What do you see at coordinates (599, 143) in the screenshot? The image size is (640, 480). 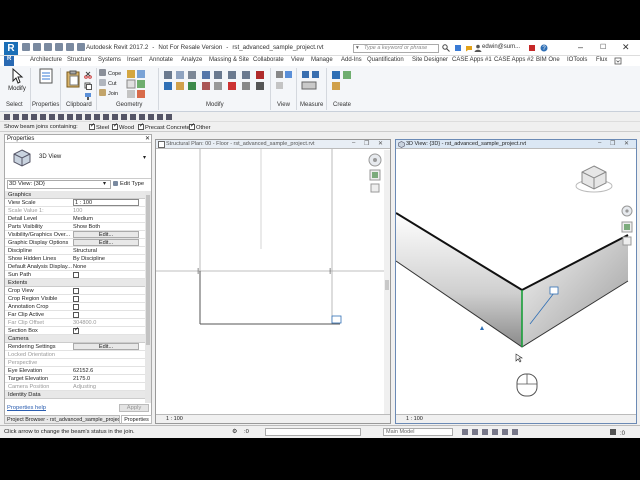 I see `3d-minimize-button: –` at bounding box center [599, 143].